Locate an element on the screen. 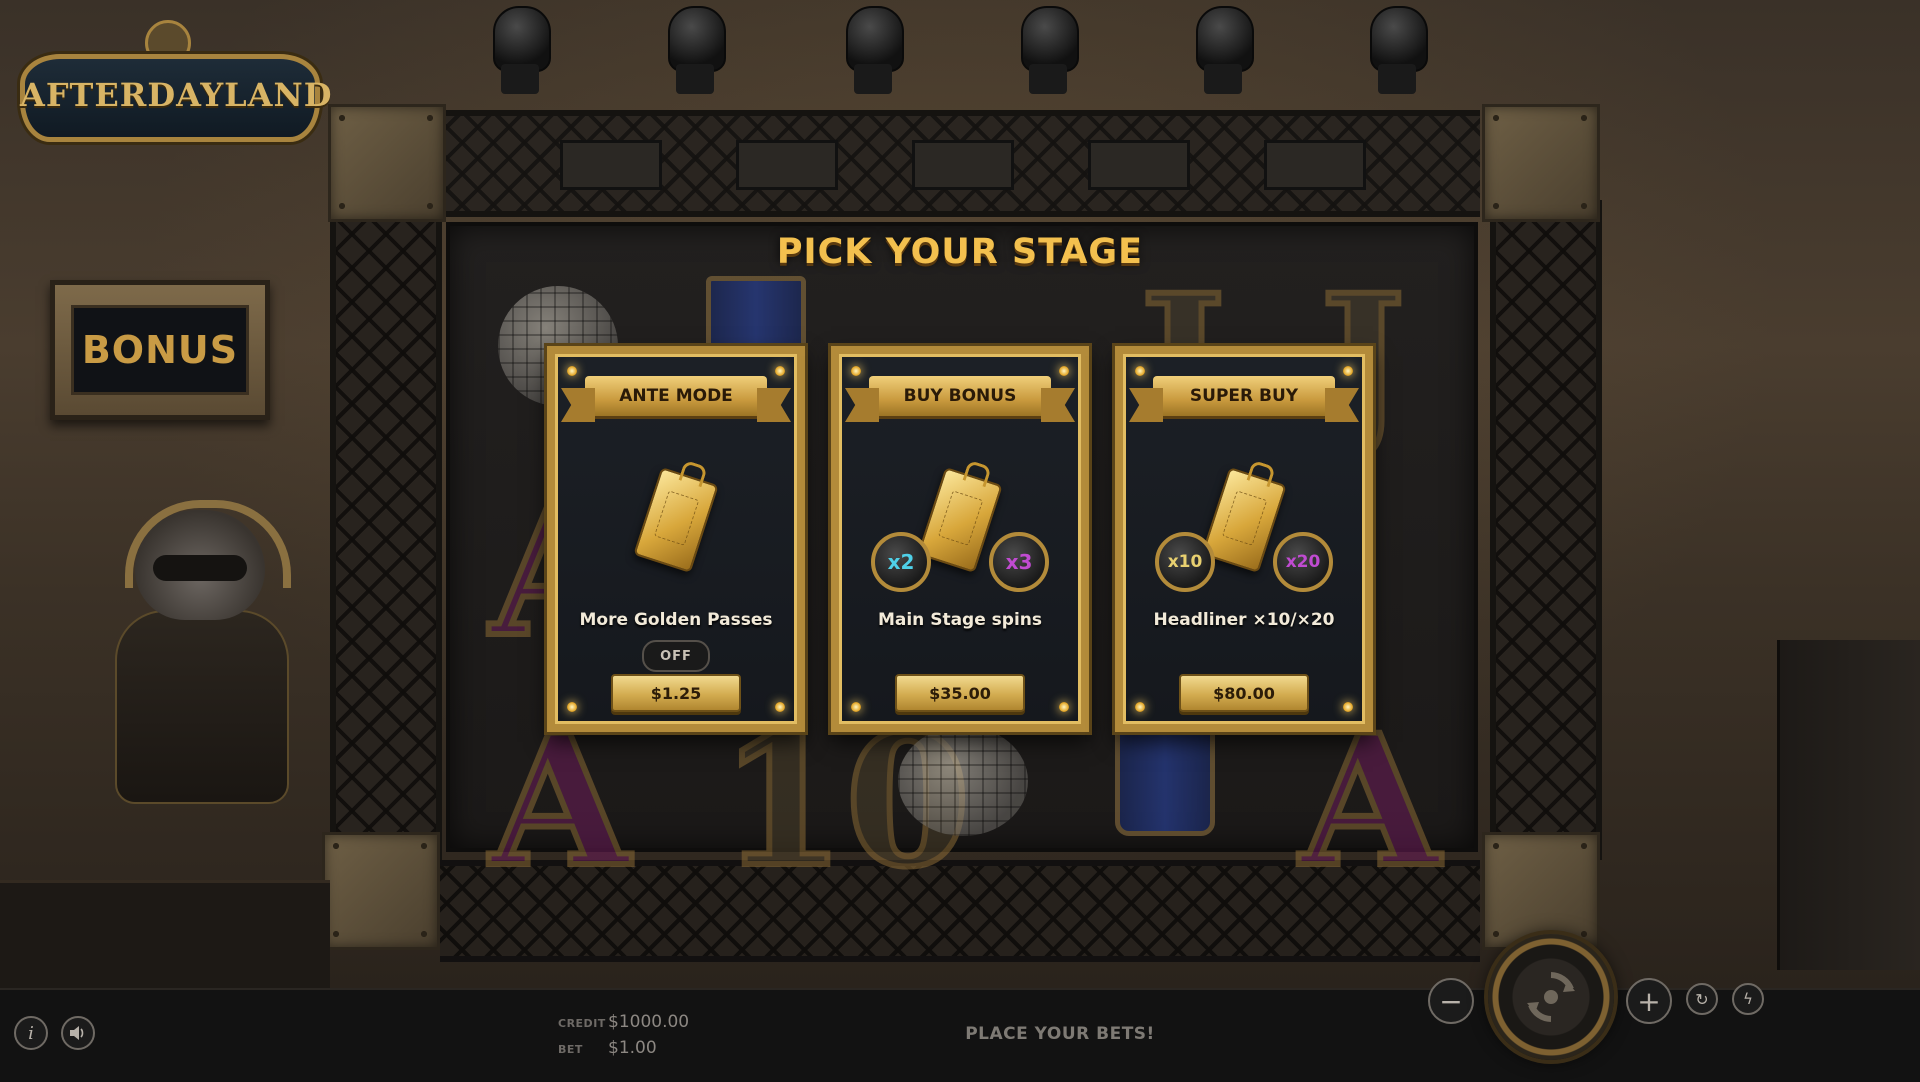 The height and width of the screenshot is (1082, 1920). status-message: PLACE YOUR BETS! is located at coordinates (1060, 1034).